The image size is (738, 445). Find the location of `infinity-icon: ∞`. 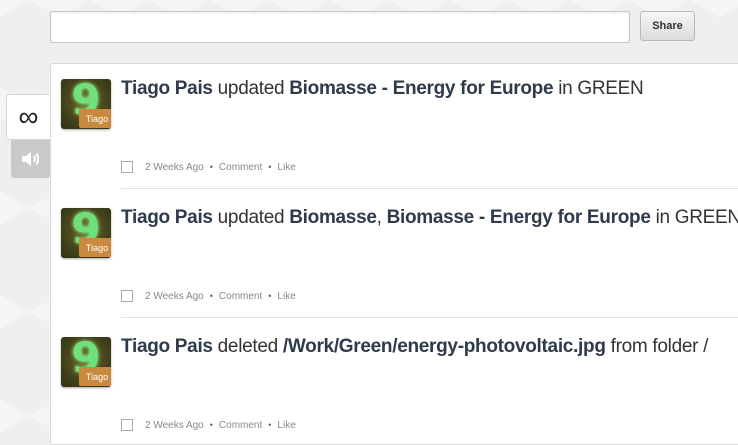

infinity-icon: ∞ is located at coordinates (28, 117).